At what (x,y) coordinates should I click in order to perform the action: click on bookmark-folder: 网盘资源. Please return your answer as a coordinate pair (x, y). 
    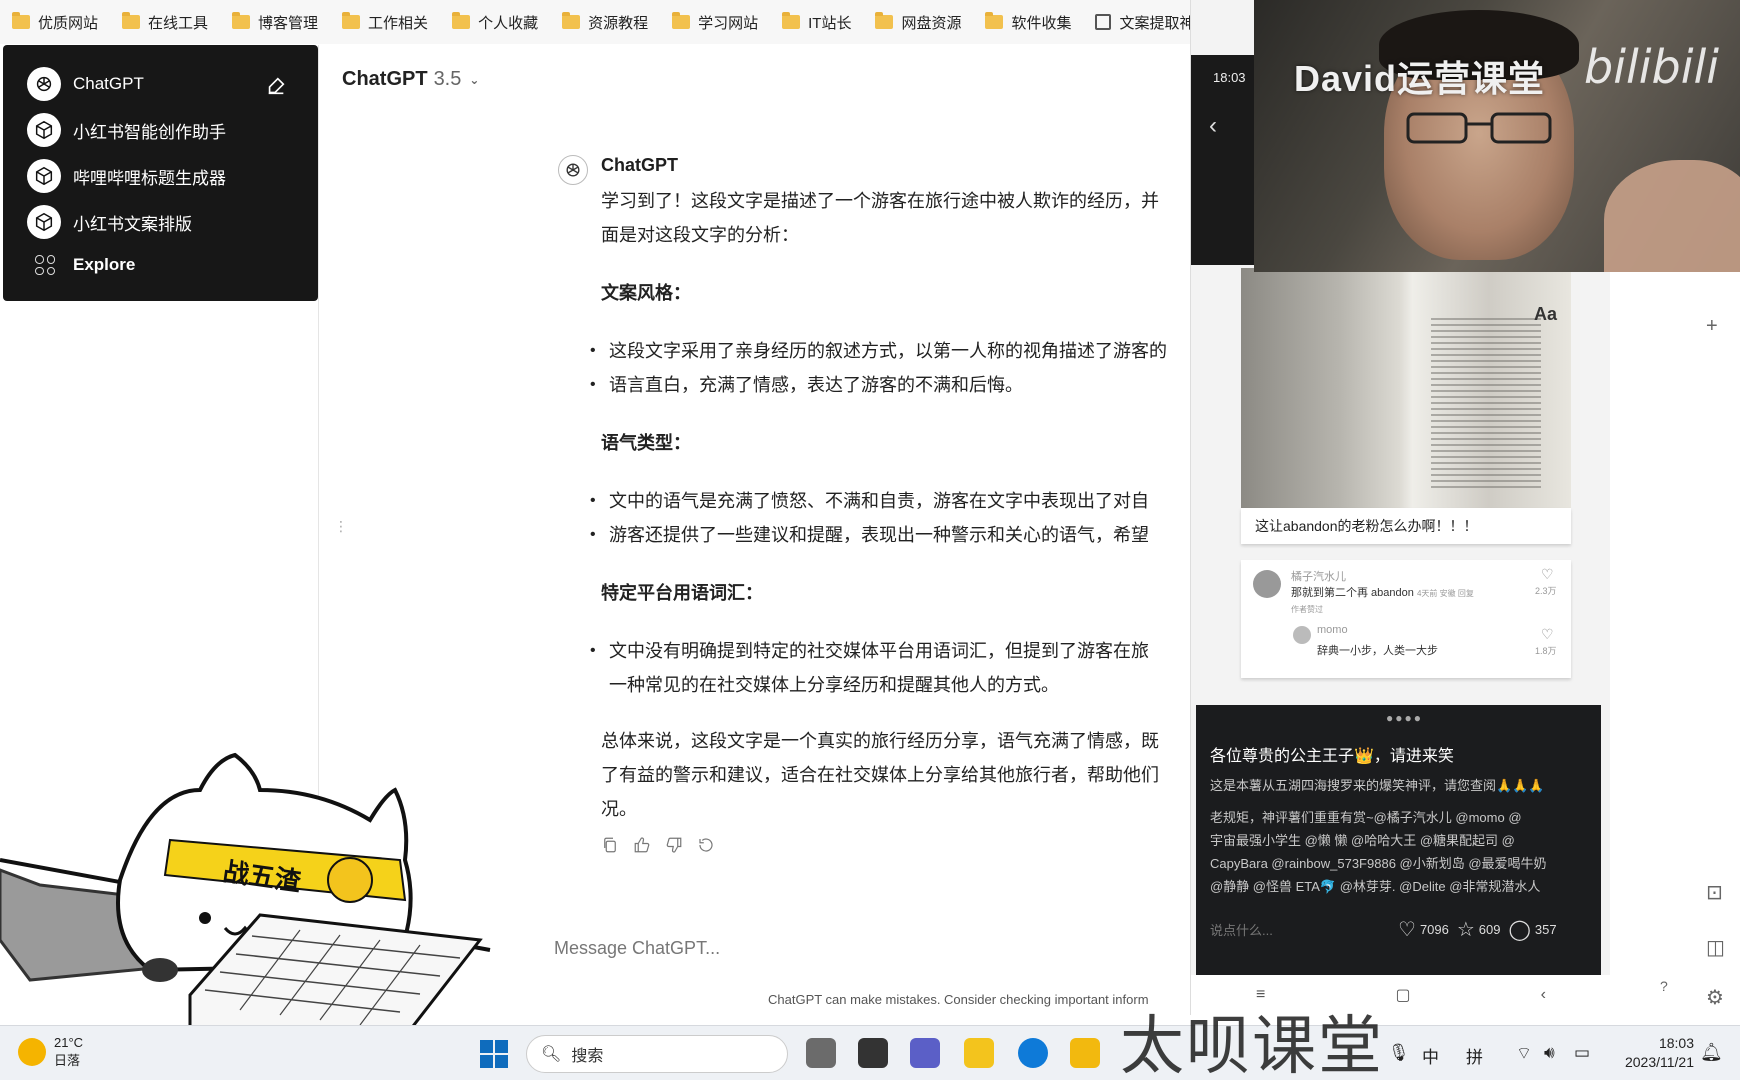
    Looking at the image, I should click on (918, 22).